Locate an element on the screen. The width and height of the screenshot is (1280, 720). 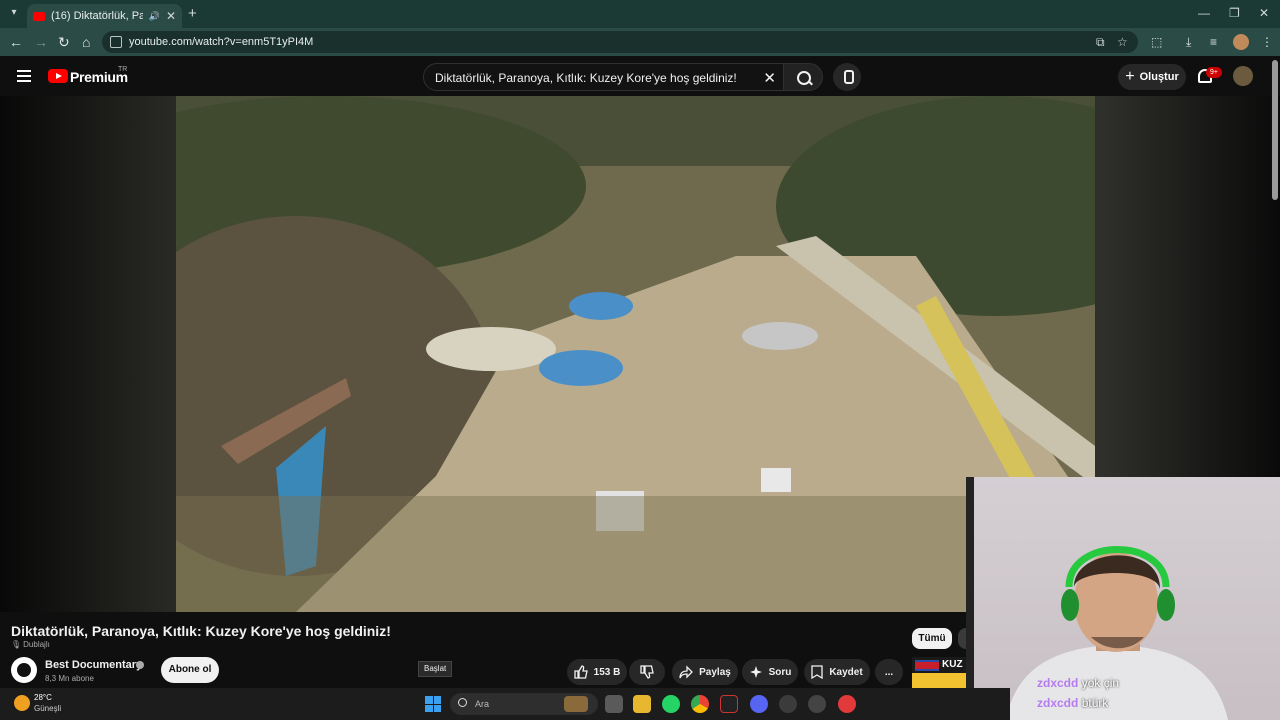
verified-badge-icon is located at coordinates (140, 665).